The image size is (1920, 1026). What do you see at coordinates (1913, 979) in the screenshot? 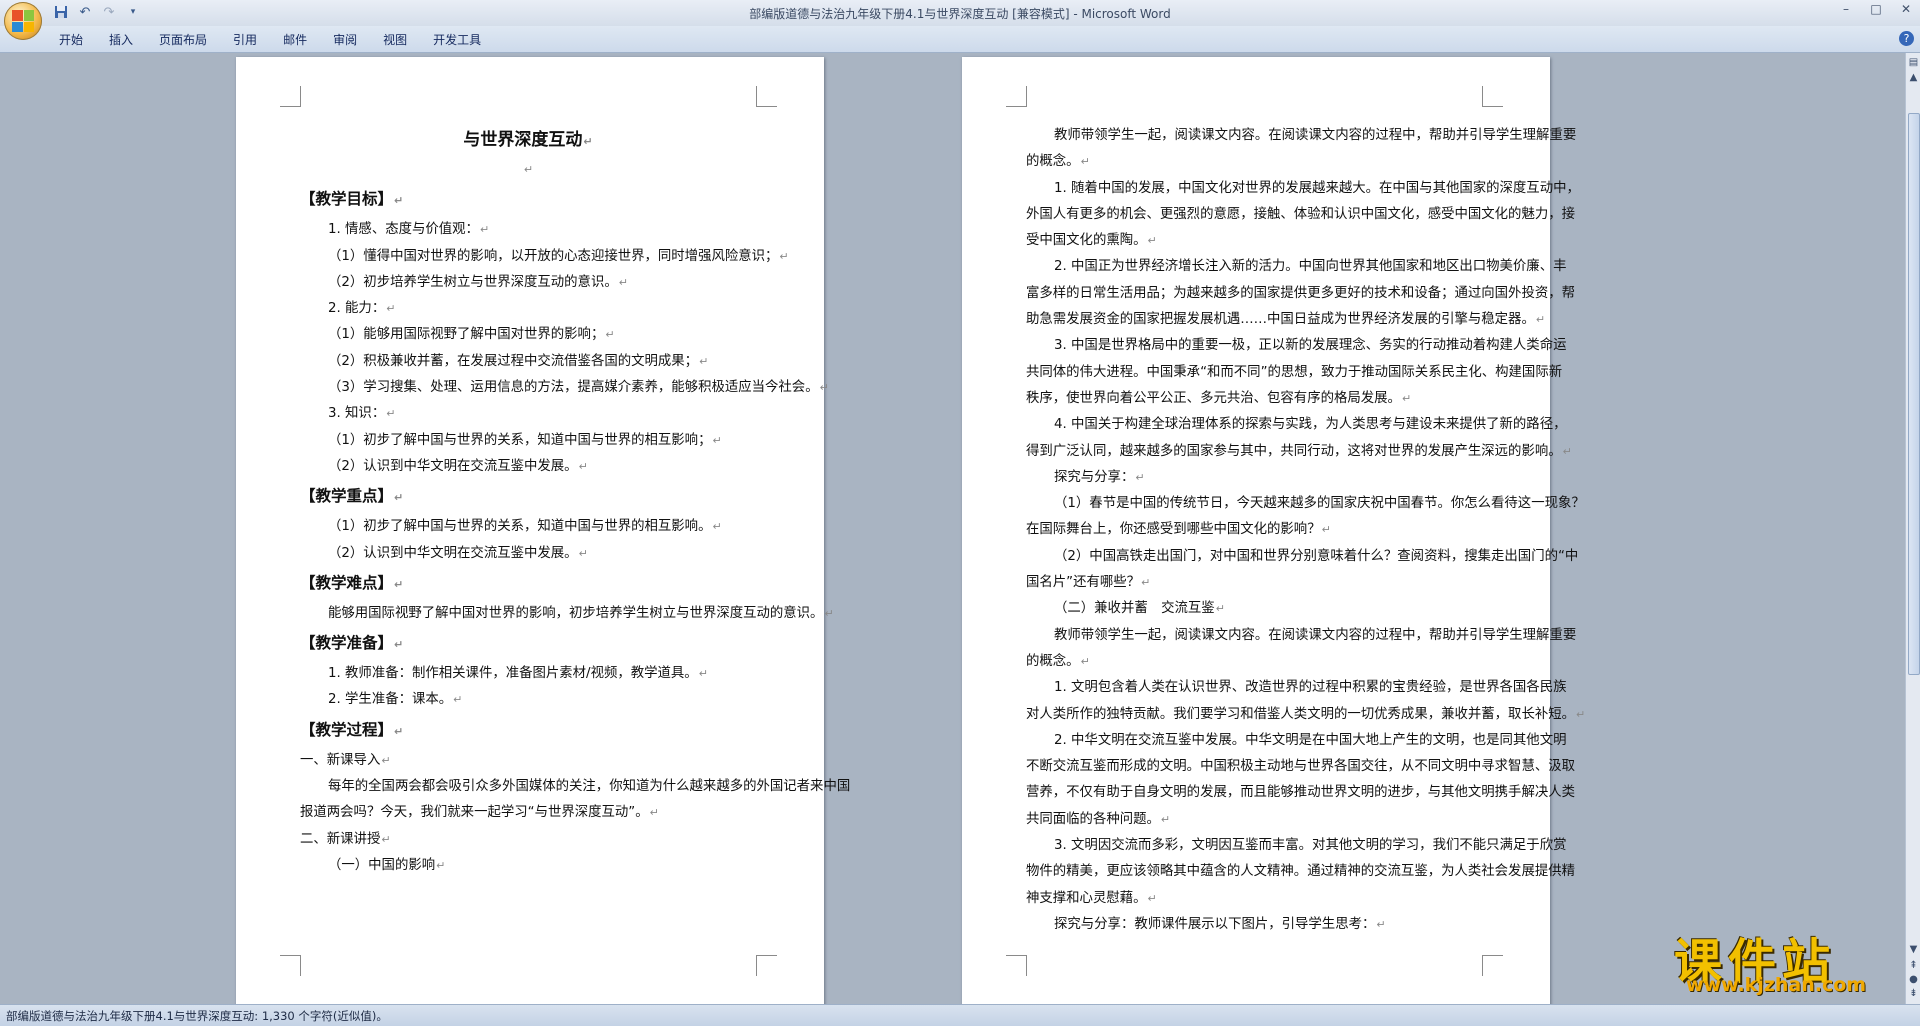
I see `browse-object-icon: ●` at bounding box center [1913, 979].